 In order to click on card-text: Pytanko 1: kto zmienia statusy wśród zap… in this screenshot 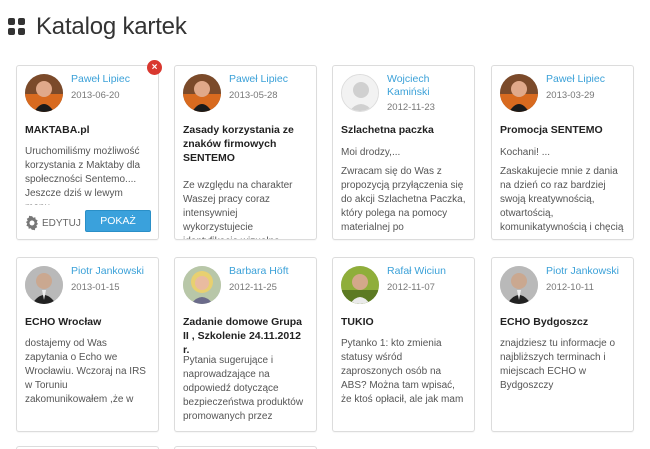, I will do `click(402, 371)`.